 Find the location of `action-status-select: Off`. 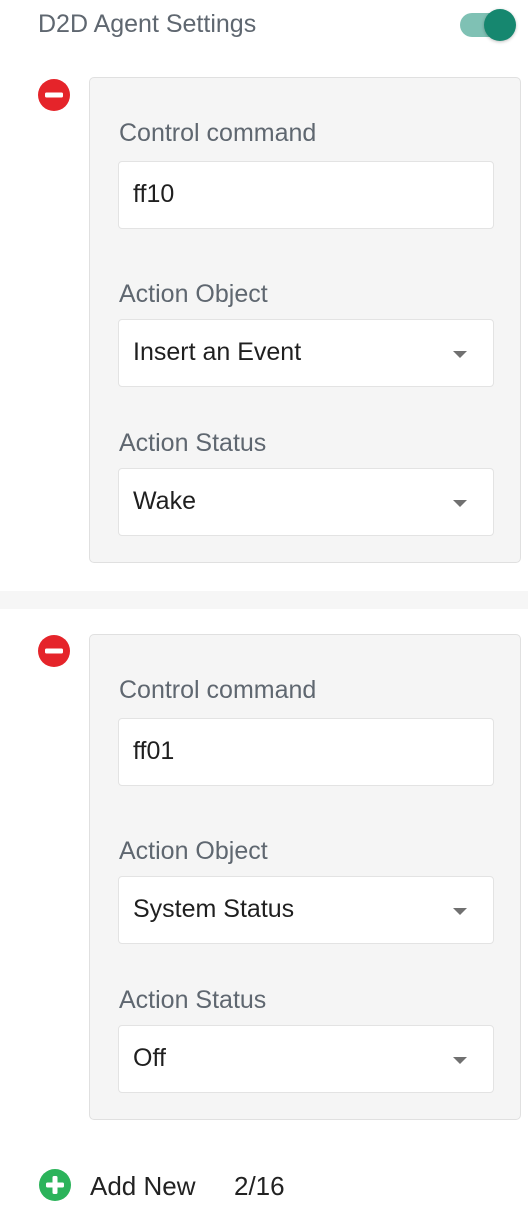

action-status-select: Off is located at coordinates (306, 1059).